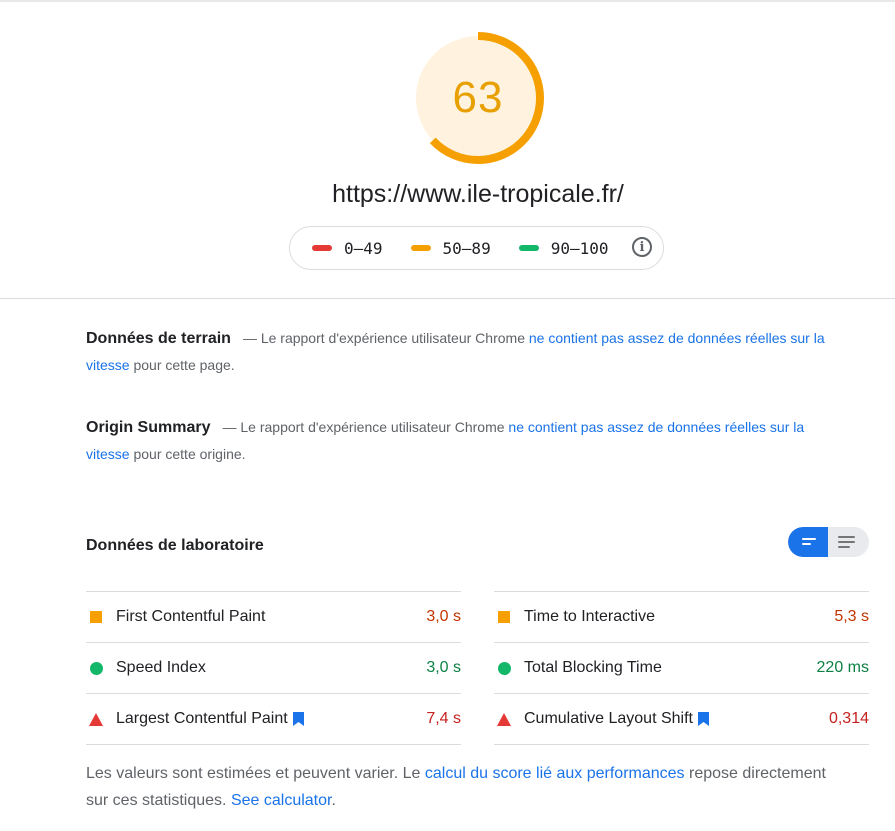  I want to click on top-border, so click(447, 1).